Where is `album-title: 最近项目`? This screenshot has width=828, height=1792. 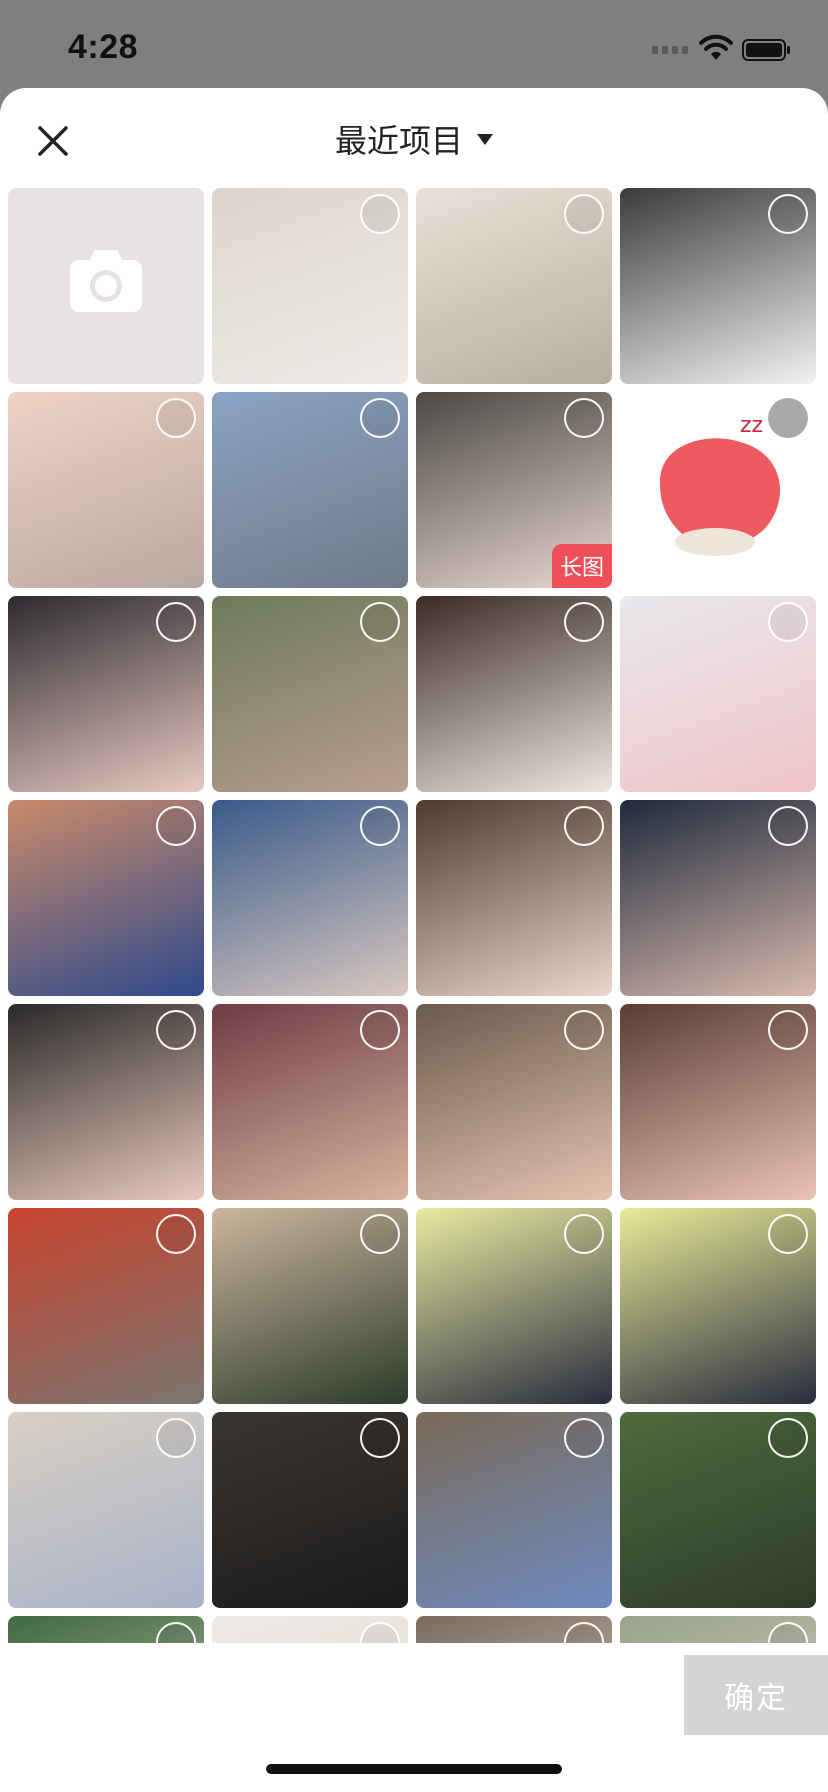
album-title: 最近项目 is located at coordinates (398, 141).